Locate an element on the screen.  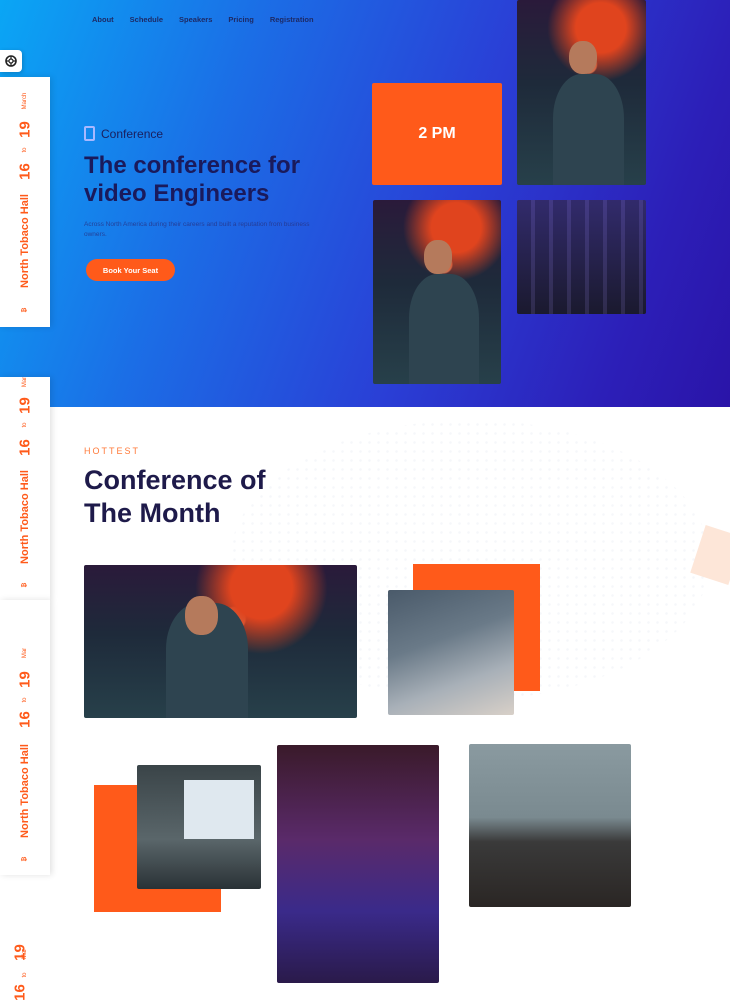
audience-seats-photo is located at coordinates (581, 257).